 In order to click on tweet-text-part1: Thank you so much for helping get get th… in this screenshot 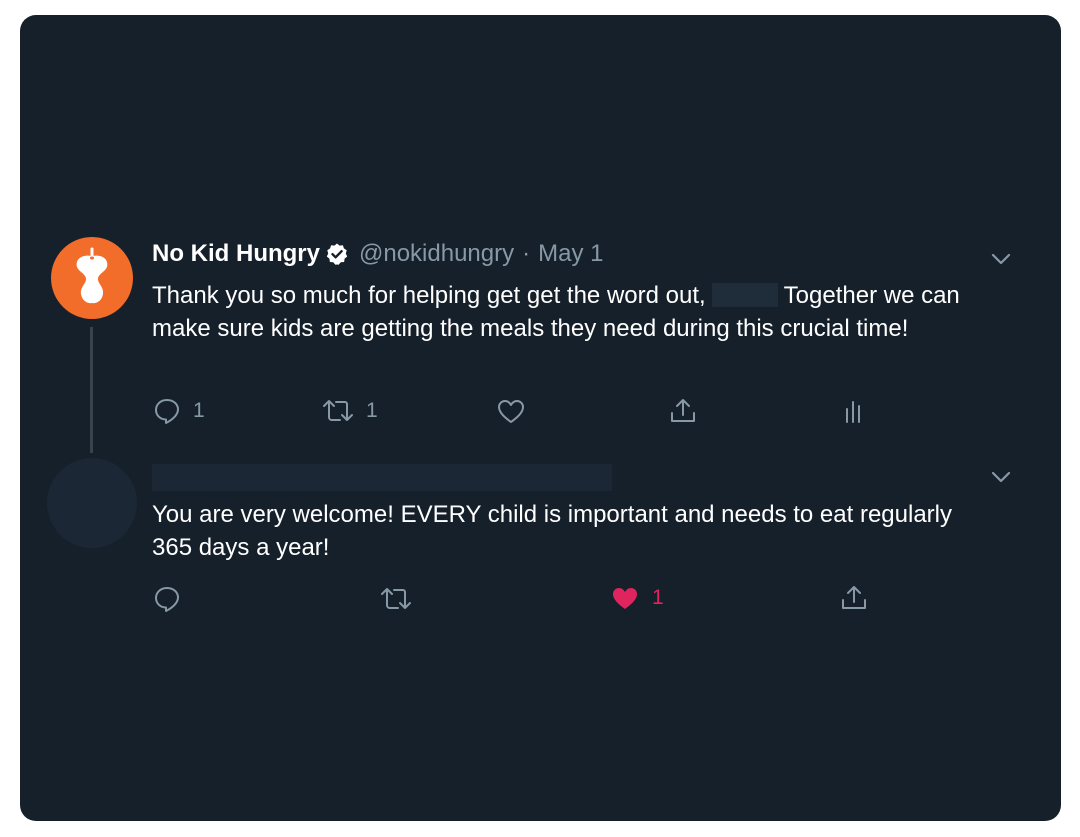, I will do `click(429, 295)`.